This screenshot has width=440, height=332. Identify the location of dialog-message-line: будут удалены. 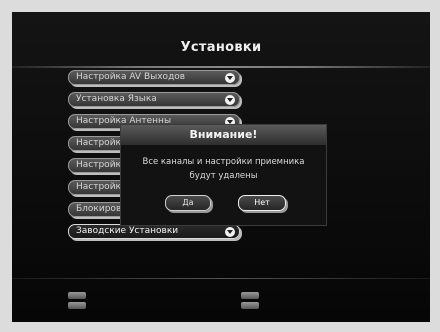
(223, 176).